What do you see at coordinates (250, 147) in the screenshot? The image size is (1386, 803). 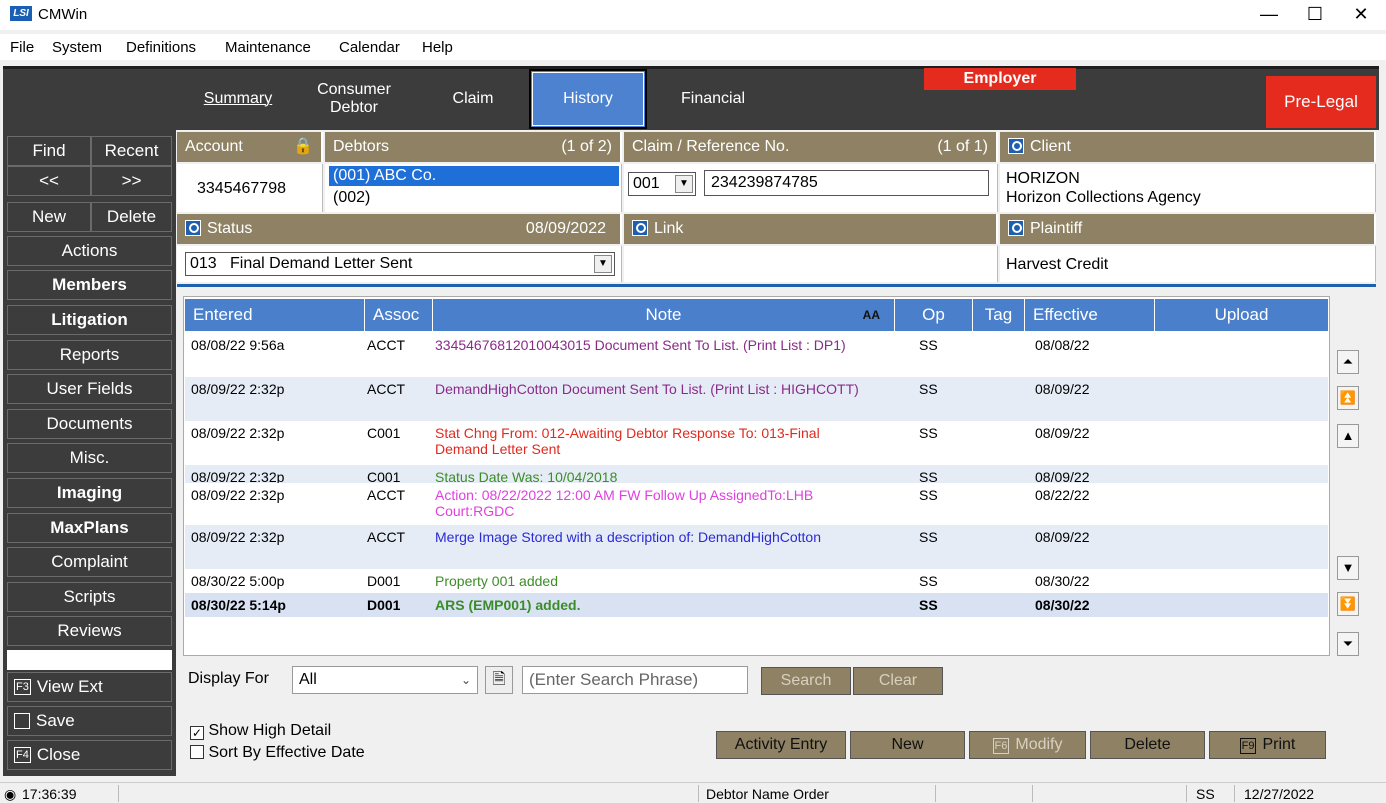 I see `account-header: Account 🔒` at bounding box center [250, 147].